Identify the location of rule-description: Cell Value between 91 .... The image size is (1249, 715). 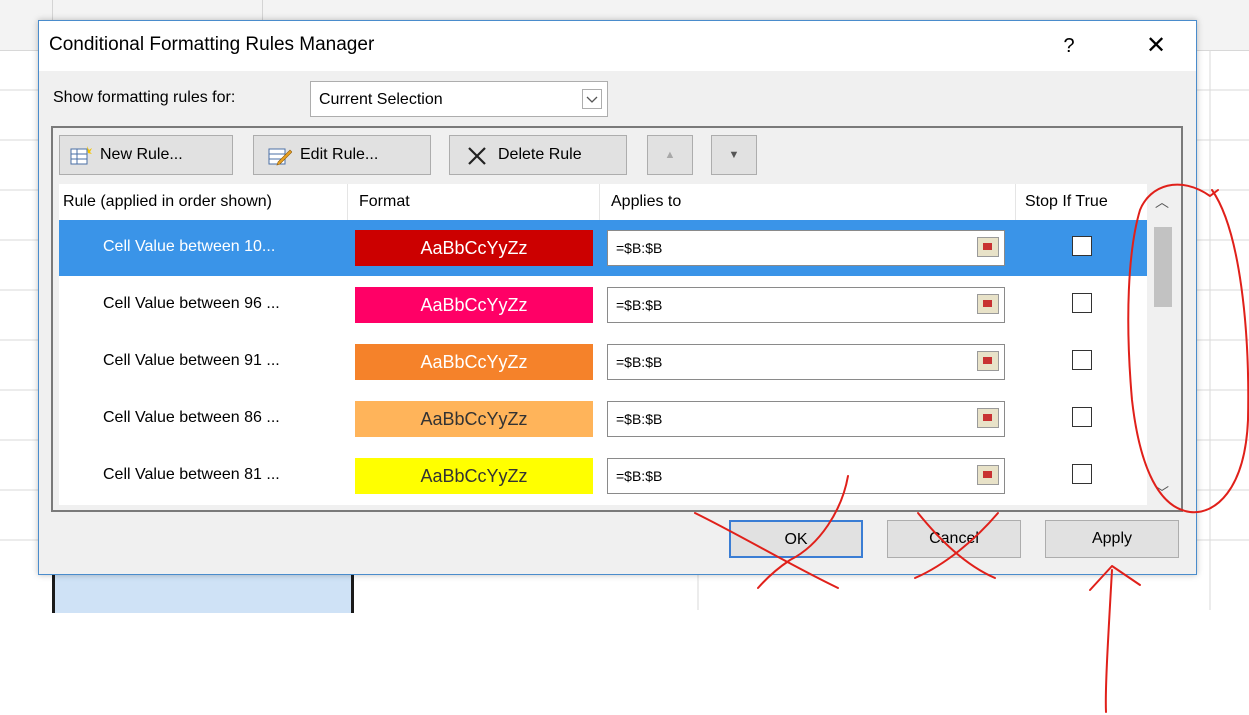
(191, 360).